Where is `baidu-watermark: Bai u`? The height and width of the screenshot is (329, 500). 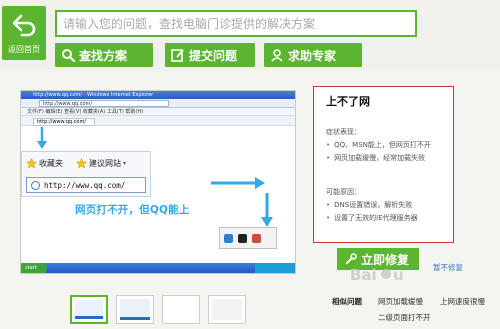 baidu-watermark: Bai u is located at coordinates (377, 275).